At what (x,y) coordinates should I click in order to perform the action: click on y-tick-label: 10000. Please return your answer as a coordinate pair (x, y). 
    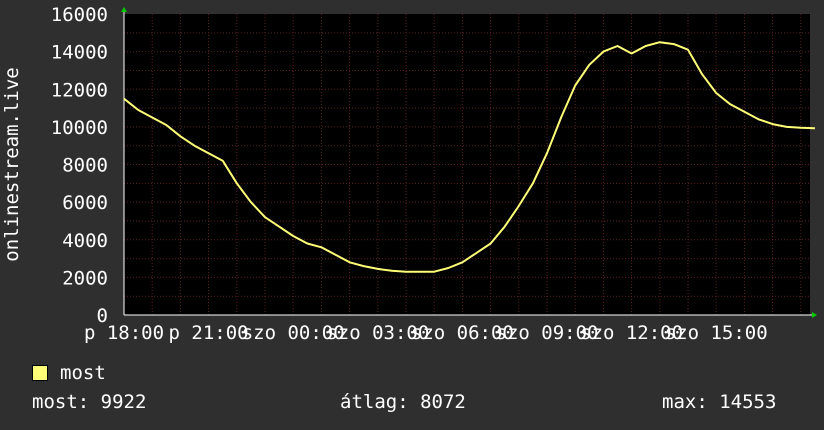
    Looking at the image, I should click on (79, 128).